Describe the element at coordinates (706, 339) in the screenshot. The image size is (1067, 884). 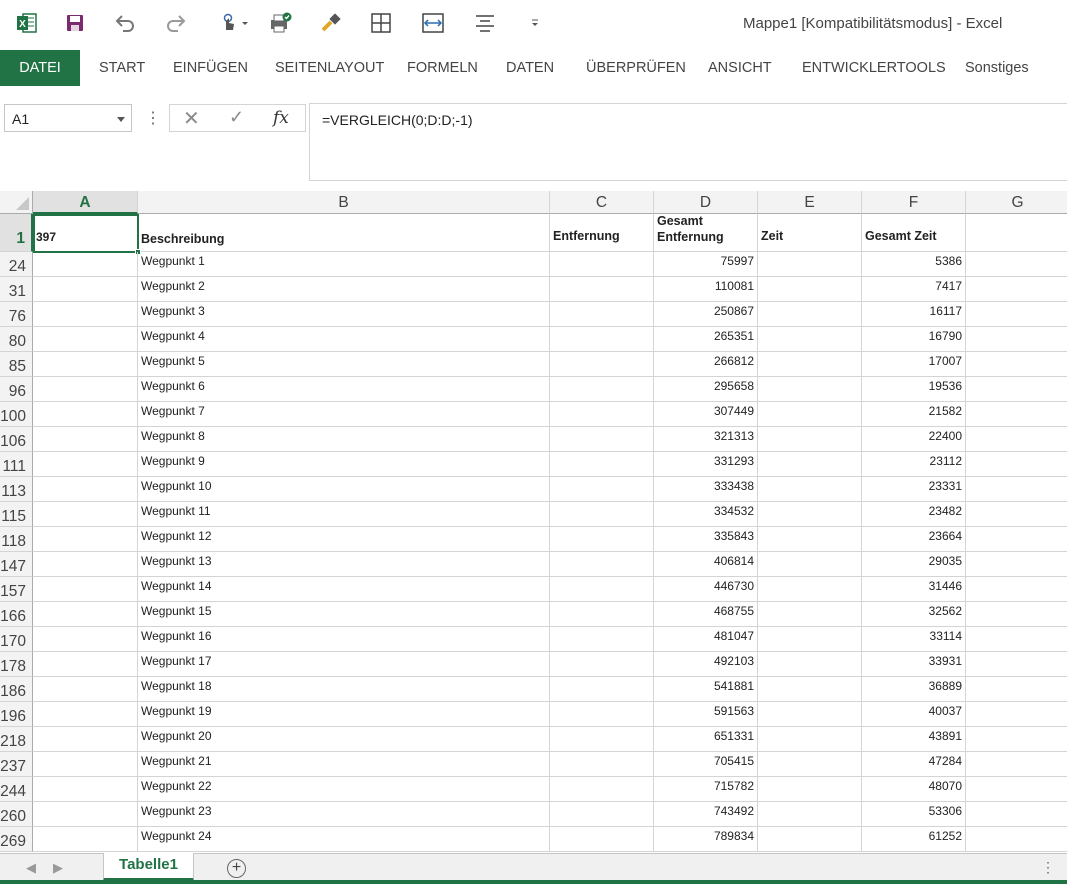
I see `cell-d: 265351` at that location.